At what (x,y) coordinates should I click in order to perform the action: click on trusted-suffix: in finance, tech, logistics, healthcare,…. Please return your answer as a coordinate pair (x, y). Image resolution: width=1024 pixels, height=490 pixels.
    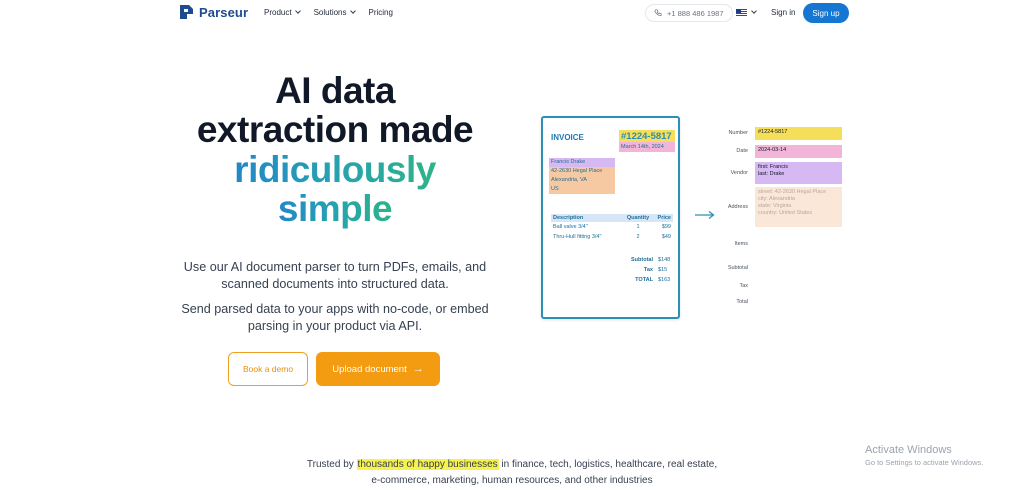
    Looking at the image, I should click on (608, 464).